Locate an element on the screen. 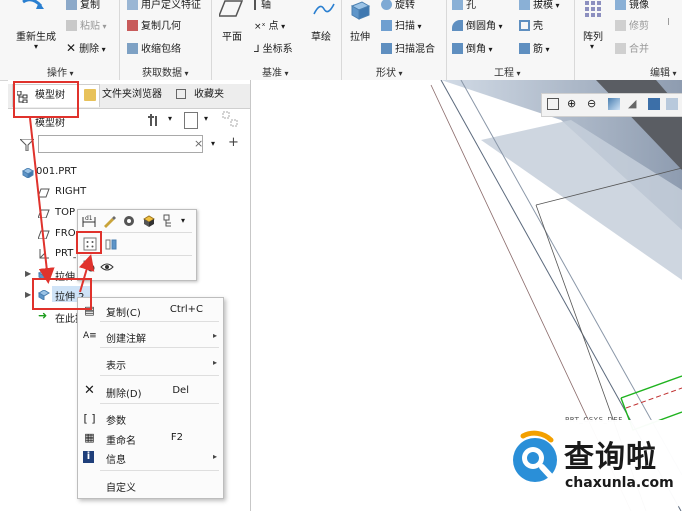 The height and width of the screenshot is (511, 682). logo-title: 查询啦 is located at coordinates (610, 457).